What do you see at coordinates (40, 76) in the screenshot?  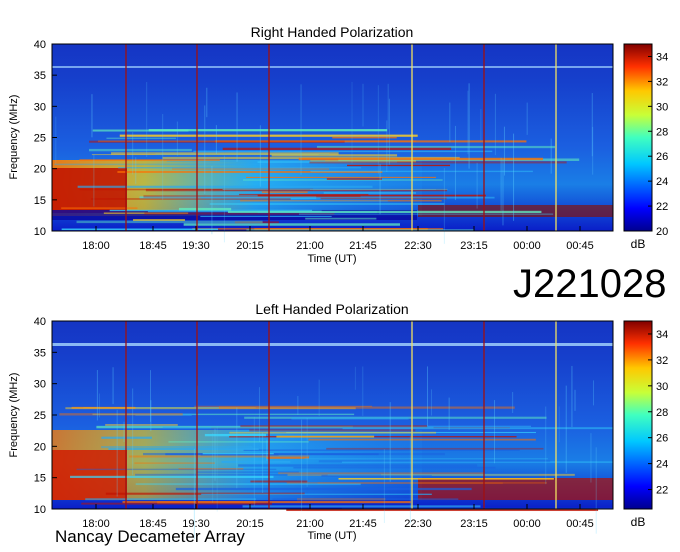 I see `y-tick-label: 35` at bounding box center [40, 76].